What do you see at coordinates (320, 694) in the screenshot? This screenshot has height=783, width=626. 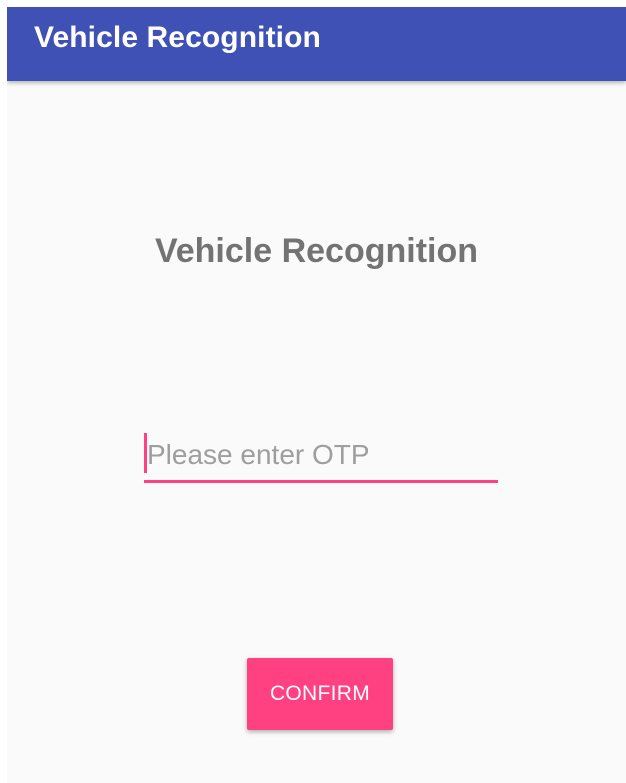 I see `confirm-button: CONFIRM` at bounding box center [320, 694].